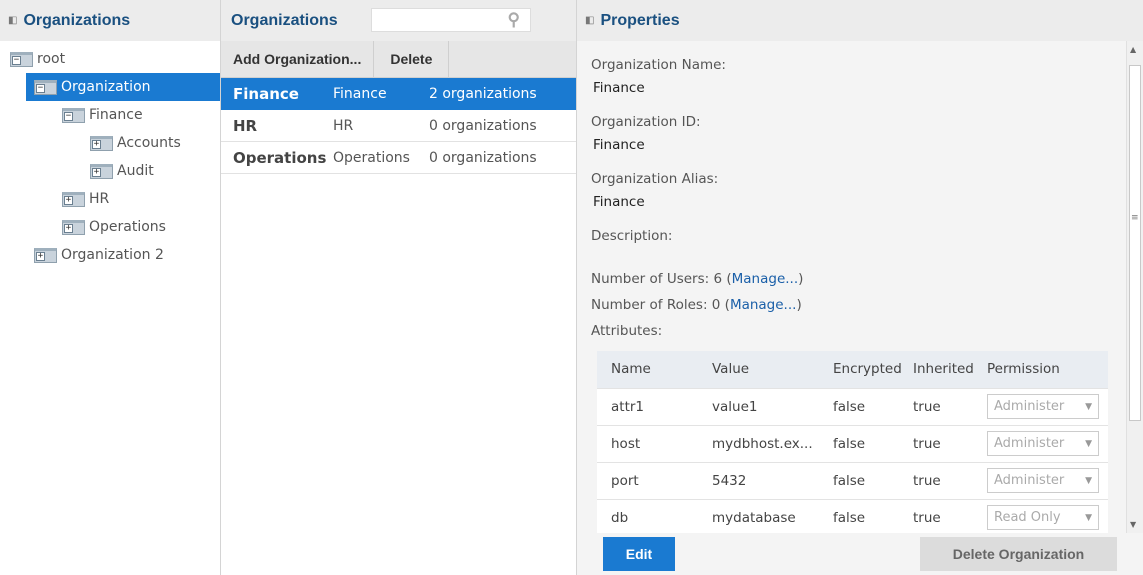 This screenshot has height=575, width=1143. Describe the element at coordinates (1135, 243) in the screenshot. I see `scrollbar-thumb` at that location.